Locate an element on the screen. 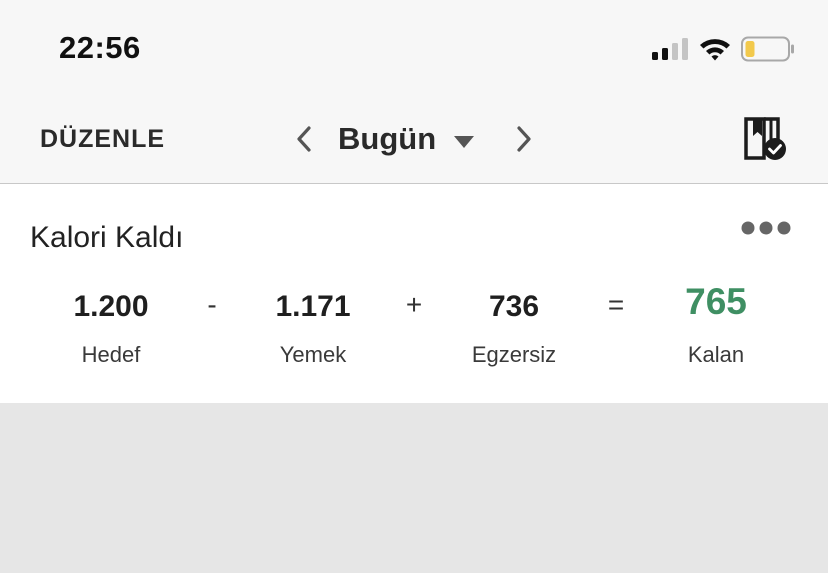 Image resolution: width=828 pixels, height=573 pixels. exercise-value: 736 is located at coordinates (514, 306).